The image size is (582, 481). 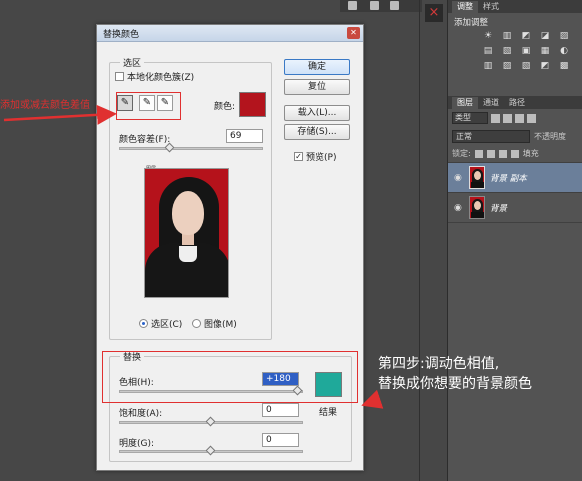 What do you see at coordinates (507, 118) in the screenshot?
I see `adjustment-filter-icon` at bounding box center [507, 118].